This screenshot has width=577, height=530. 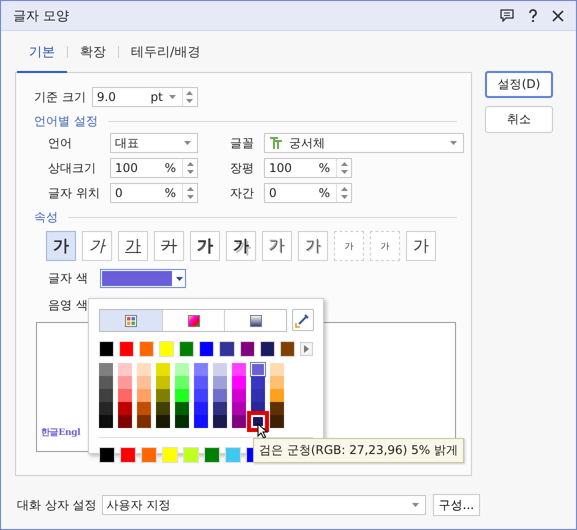 What do you see at coordinates (93, 51) in the screenshot?
I see `tab: 확장` at bounding box center [93, 51].